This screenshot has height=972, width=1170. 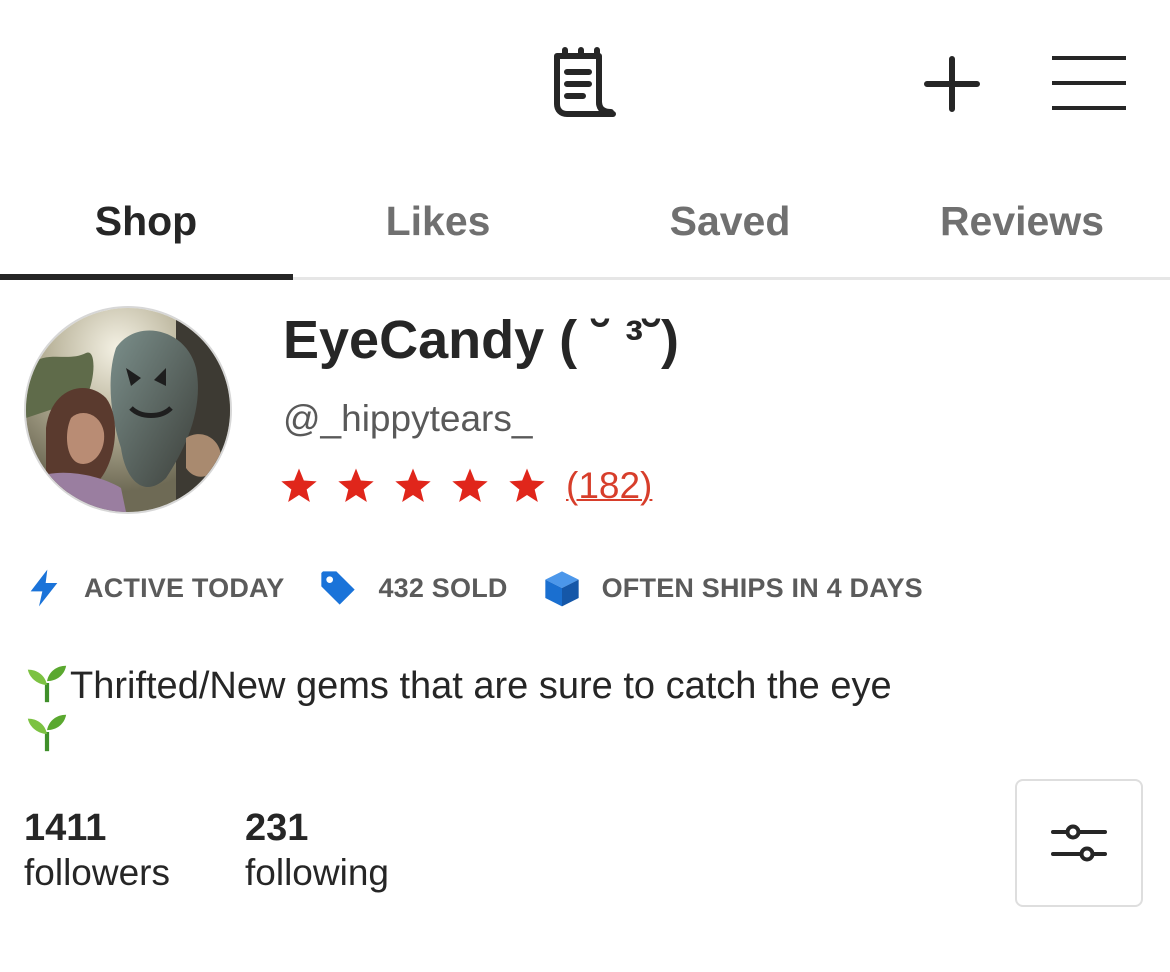 What do you see at coordinates (317, 851) in the screenshot?
I see `following-stat: 231 following` at bounding box center [317, 851].